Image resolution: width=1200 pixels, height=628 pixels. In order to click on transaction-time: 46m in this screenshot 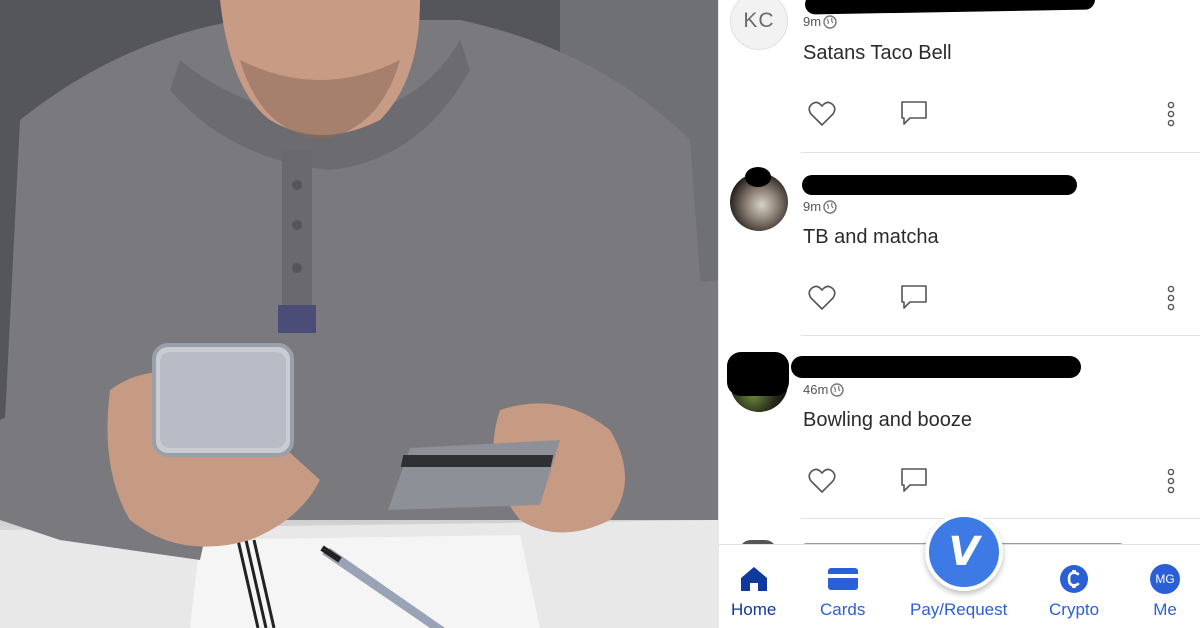, I will do `click(816, 389)`.